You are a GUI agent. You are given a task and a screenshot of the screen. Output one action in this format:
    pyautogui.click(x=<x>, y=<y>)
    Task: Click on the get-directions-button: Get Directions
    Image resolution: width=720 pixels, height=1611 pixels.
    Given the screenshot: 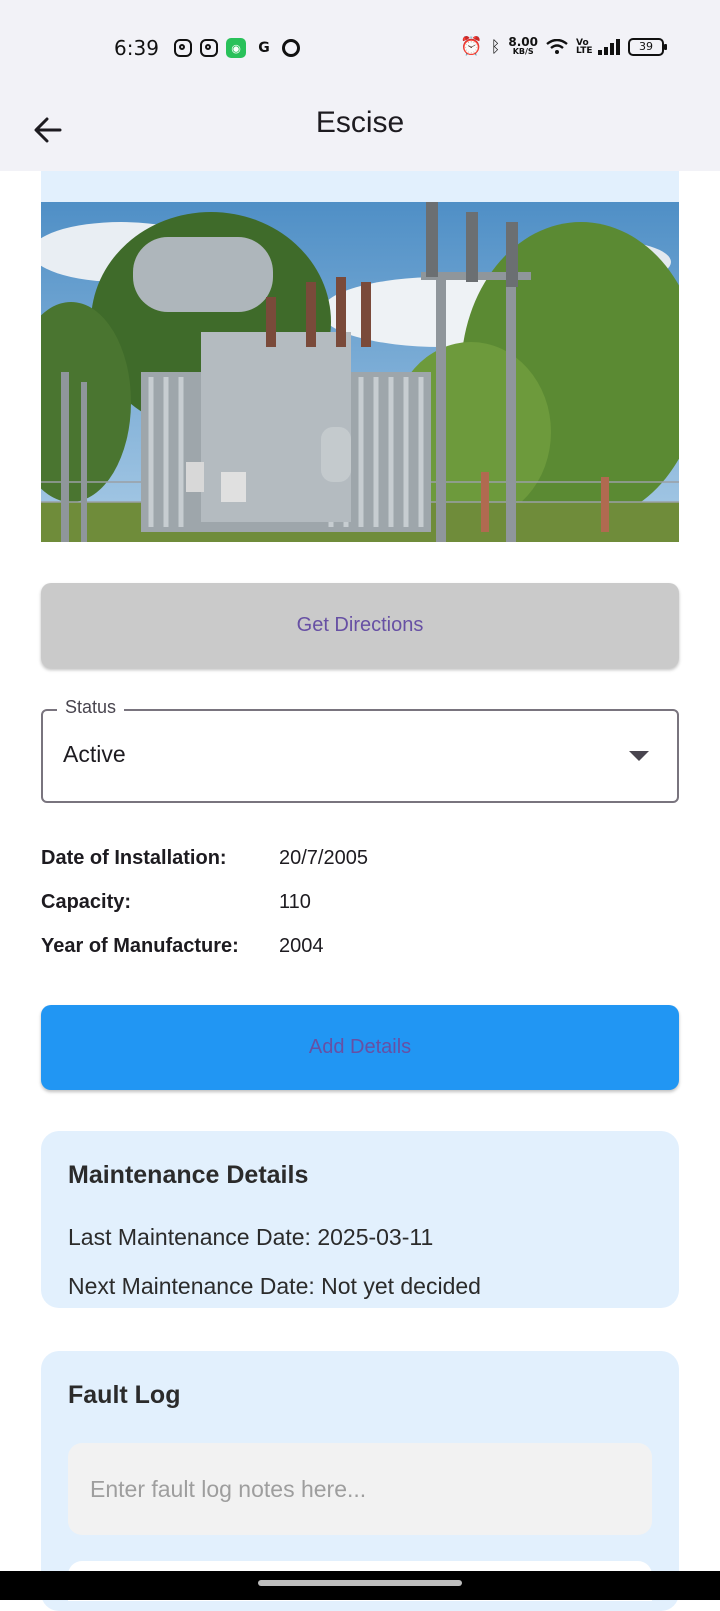 What is the action you would take?
    pyautogui.click(x=360, y=625)
    